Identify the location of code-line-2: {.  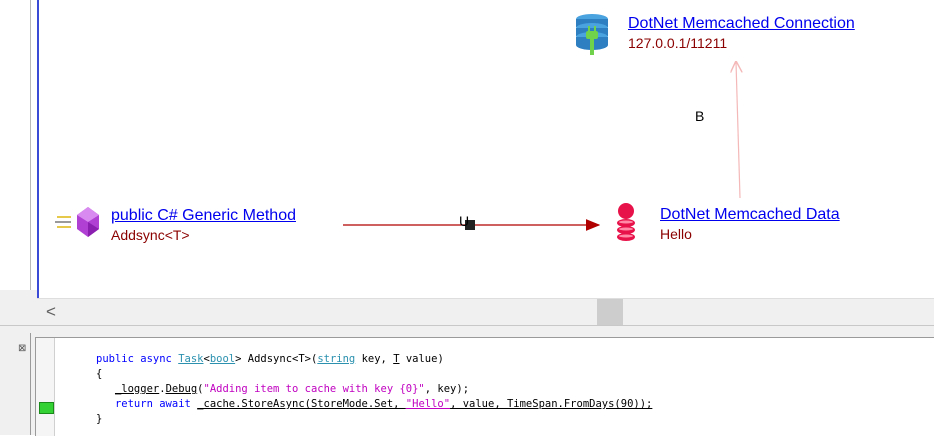
(99, 374).